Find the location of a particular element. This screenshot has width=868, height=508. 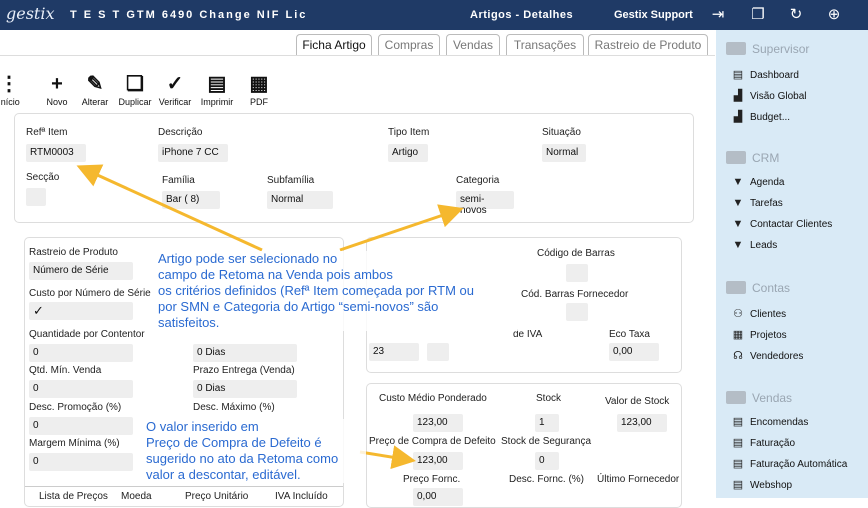

refresh-icon: ↻ is located at coordinates (796, 15).